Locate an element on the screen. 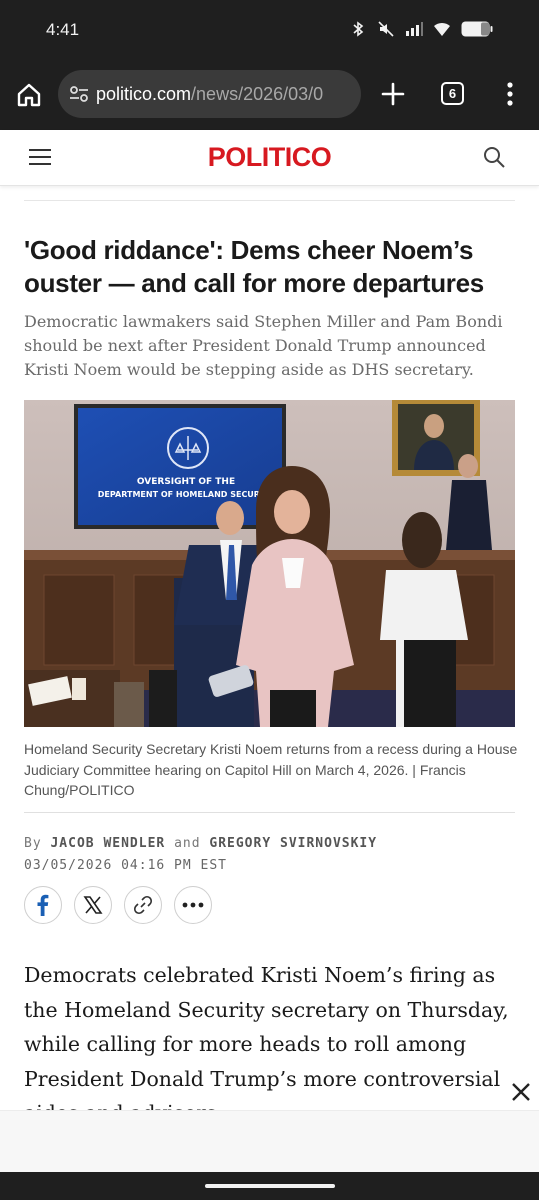  byline: By JACOB WENDLER and GREGORY SVIRNOVSKIY is located at coordinates (200, 843).